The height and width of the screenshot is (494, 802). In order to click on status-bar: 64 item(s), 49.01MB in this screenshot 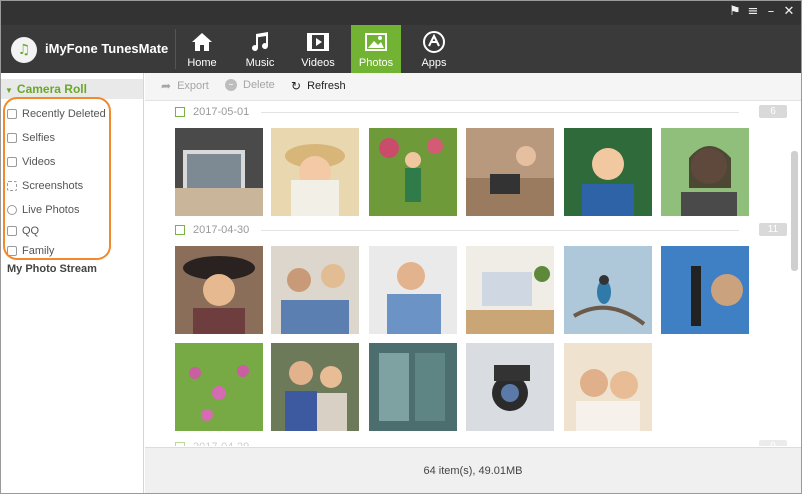, I will do `click(473, 470)`.